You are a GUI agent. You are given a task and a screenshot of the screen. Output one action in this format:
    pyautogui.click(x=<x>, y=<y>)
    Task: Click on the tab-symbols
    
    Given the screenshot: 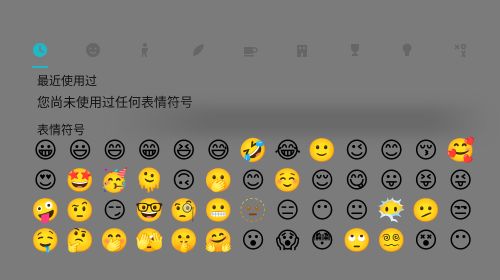 What is the action you would take?
    pyautogui.click(x=460, y=50)
    